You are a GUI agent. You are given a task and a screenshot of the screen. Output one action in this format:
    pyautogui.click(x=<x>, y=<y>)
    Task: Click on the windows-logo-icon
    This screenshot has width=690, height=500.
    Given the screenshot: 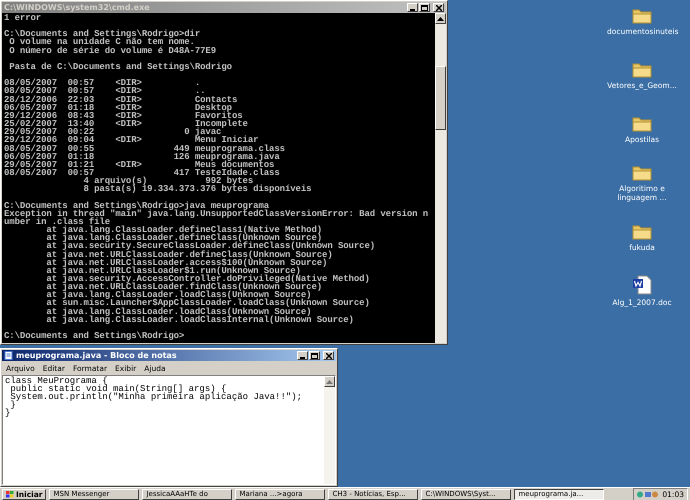 What is the action you would take?
    pyautogui.click(x=10, y=494)
    